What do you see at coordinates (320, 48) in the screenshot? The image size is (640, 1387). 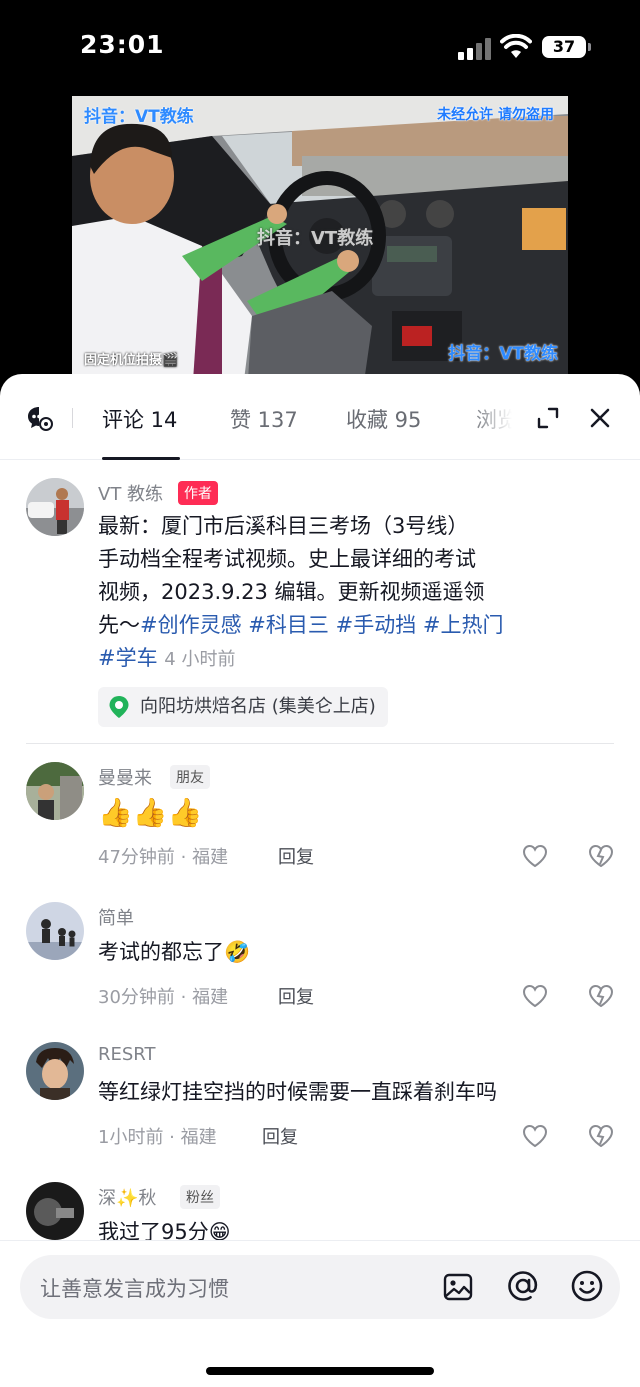 I see `status-bar: 23:01 37` at bounding box center [320, 48].